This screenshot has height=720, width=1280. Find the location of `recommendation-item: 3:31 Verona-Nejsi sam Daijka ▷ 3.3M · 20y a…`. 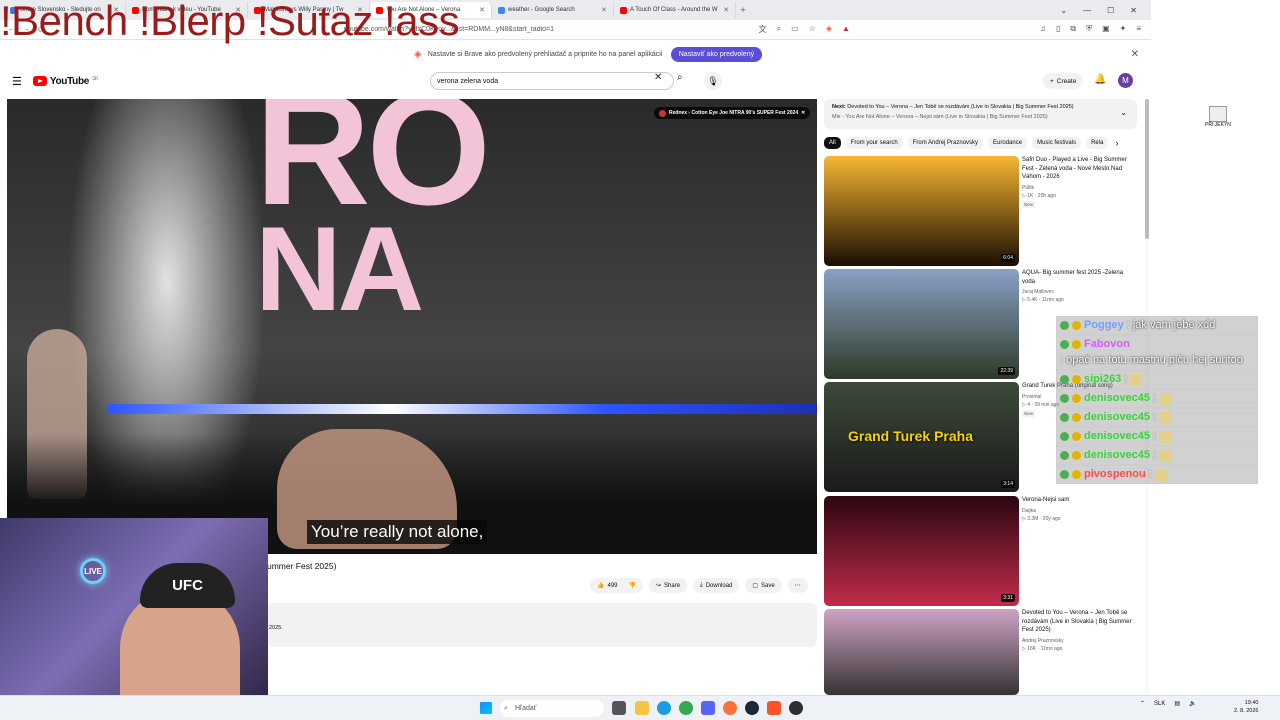

recommendation-item: 3:31 Verona-Nejsi sam Daijka ▷ 3.3M · 20y a… is located at coordinates (980, 551).